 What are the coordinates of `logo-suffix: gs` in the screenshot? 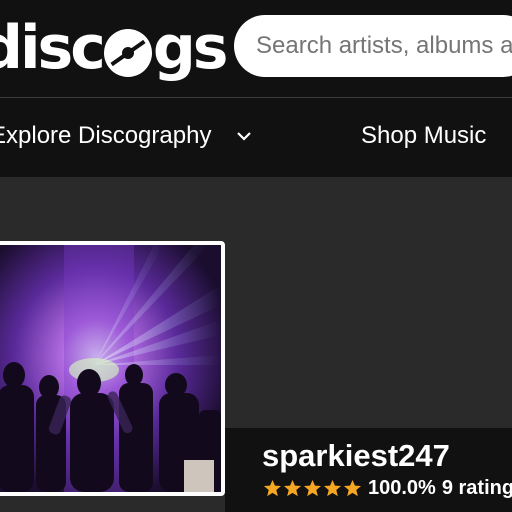 It's located at (190, 48).